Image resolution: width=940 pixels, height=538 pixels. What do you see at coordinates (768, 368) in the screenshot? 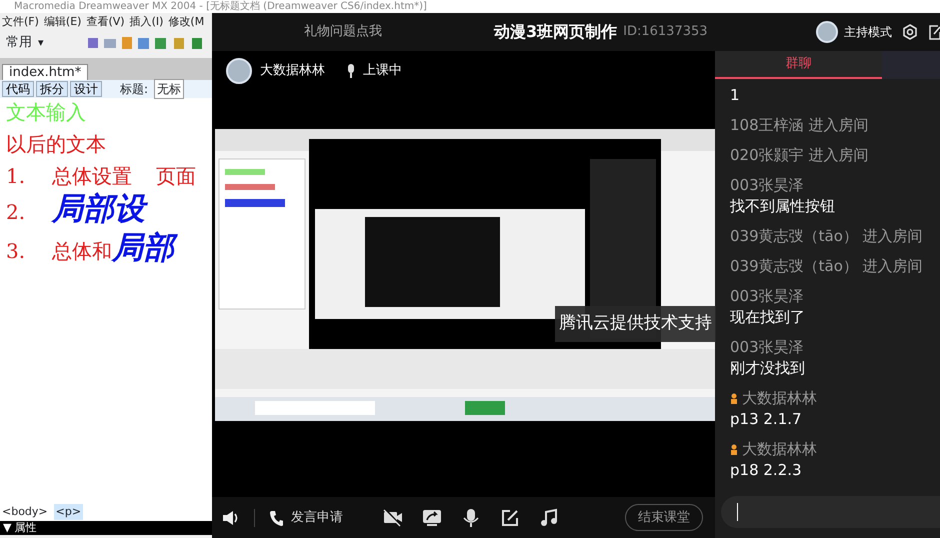
I see `chat-message: 刚才没找到` at bounding box center [768, 368].